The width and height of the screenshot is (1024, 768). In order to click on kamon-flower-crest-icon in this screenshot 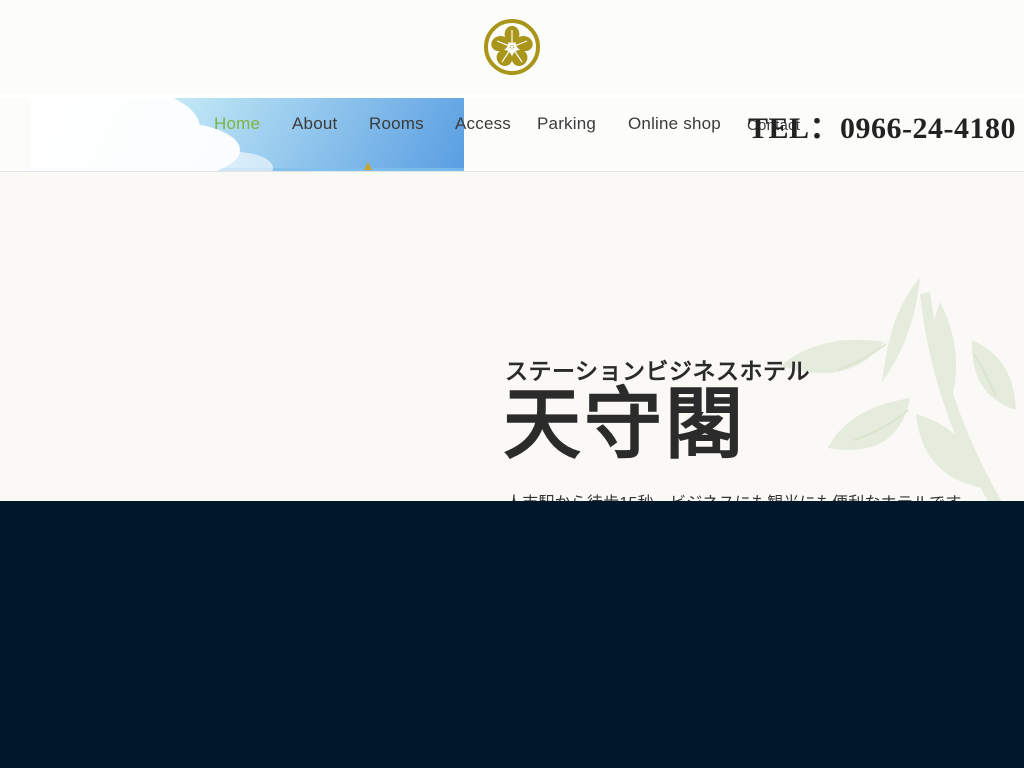, I will do `click(512, 47)`.